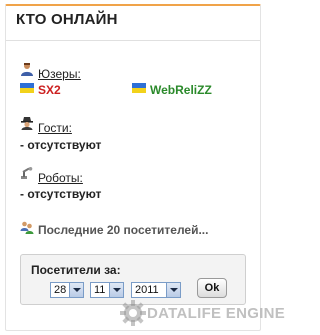 The height and width of the screenshot is (335, 320). I want to click on widget-title: КТО ОНЛАЙН, so click(67, 19).